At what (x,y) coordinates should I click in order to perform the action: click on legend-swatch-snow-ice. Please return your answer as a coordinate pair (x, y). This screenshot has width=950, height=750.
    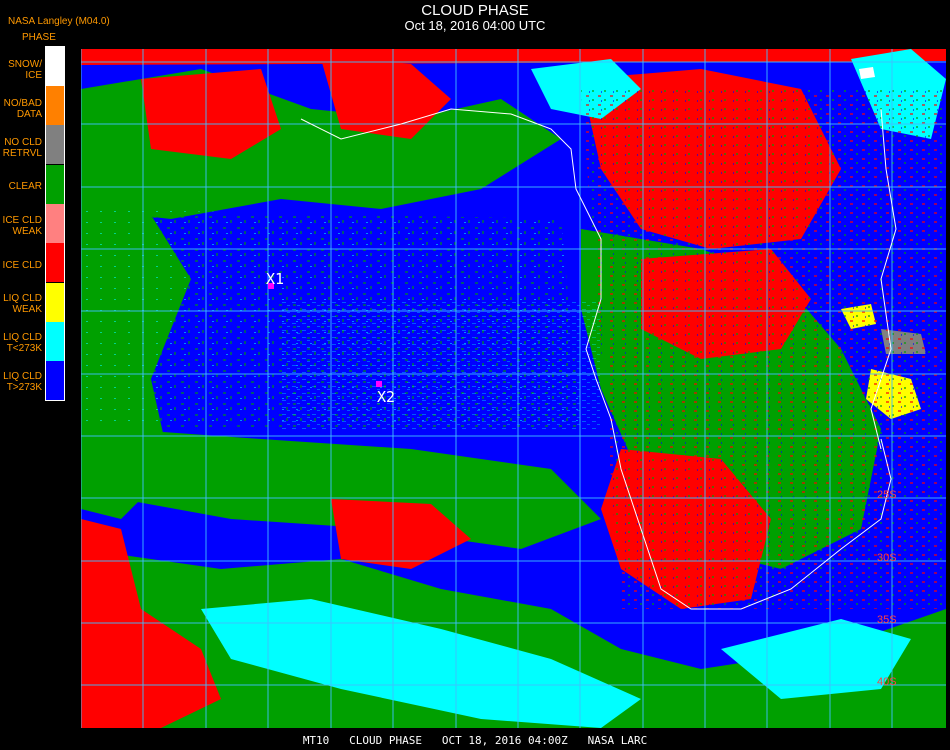
    Looking at the image, I should click on (55, 66).